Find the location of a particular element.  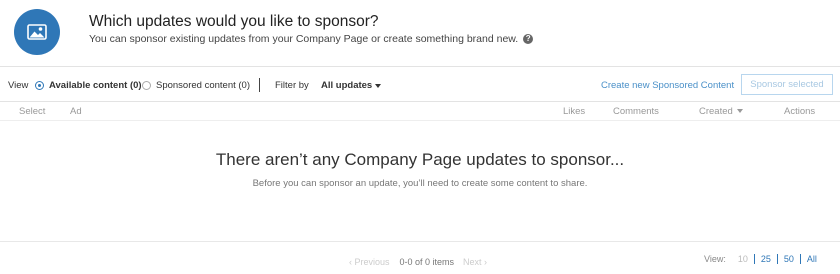

create-sponsored-content-link: Create new Sponsored Content is located at coordinates (667, 85).